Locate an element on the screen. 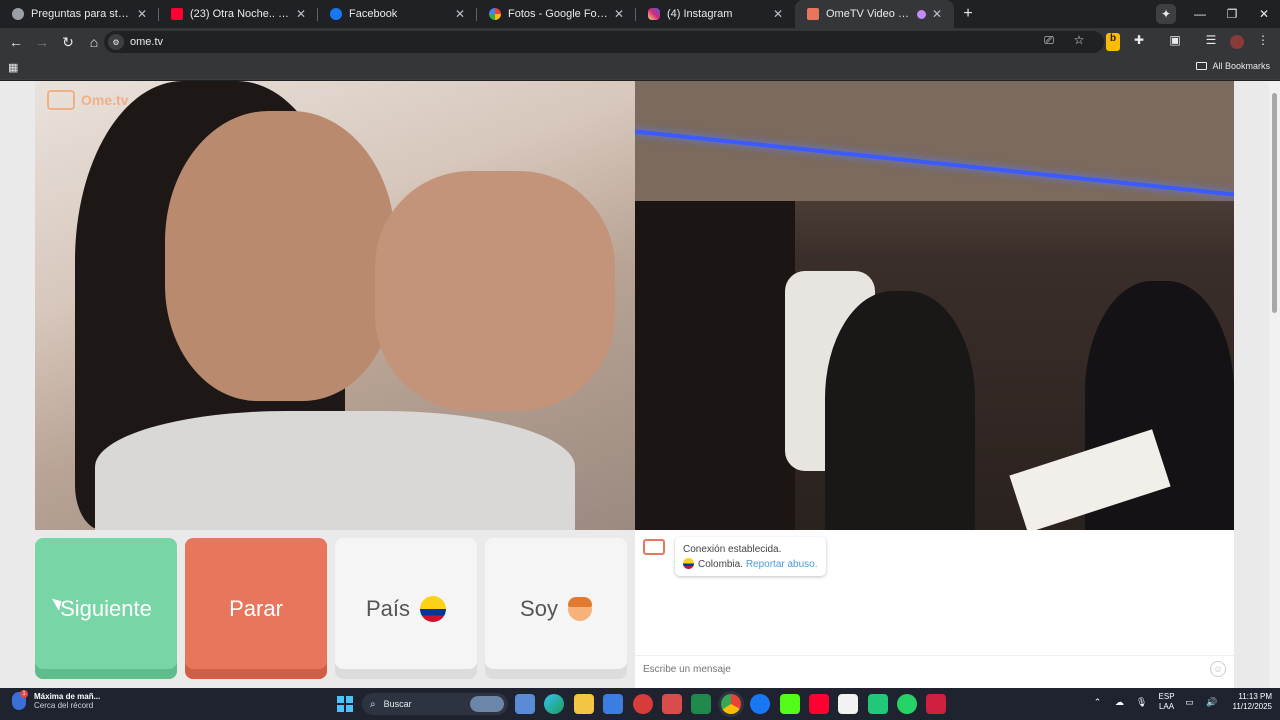  mail-icon is located at coordinates (671, 704).